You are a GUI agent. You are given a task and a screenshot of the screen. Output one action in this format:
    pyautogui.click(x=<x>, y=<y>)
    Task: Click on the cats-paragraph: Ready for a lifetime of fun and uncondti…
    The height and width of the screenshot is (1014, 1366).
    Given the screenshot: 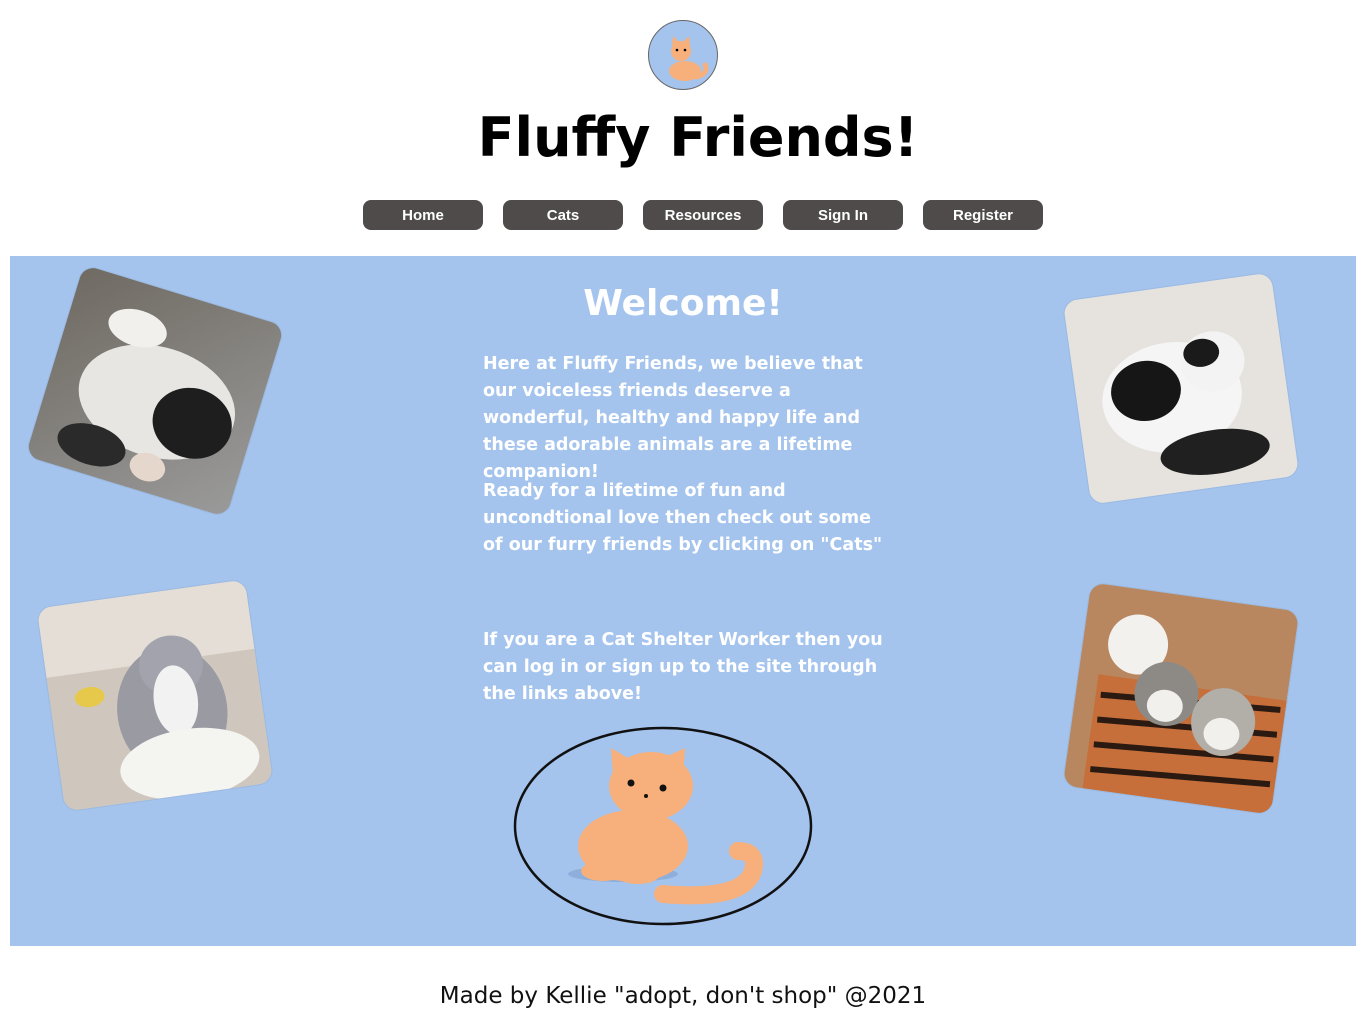 What is the action you would take?
    pyautogui.click(x=683, y=518)
    